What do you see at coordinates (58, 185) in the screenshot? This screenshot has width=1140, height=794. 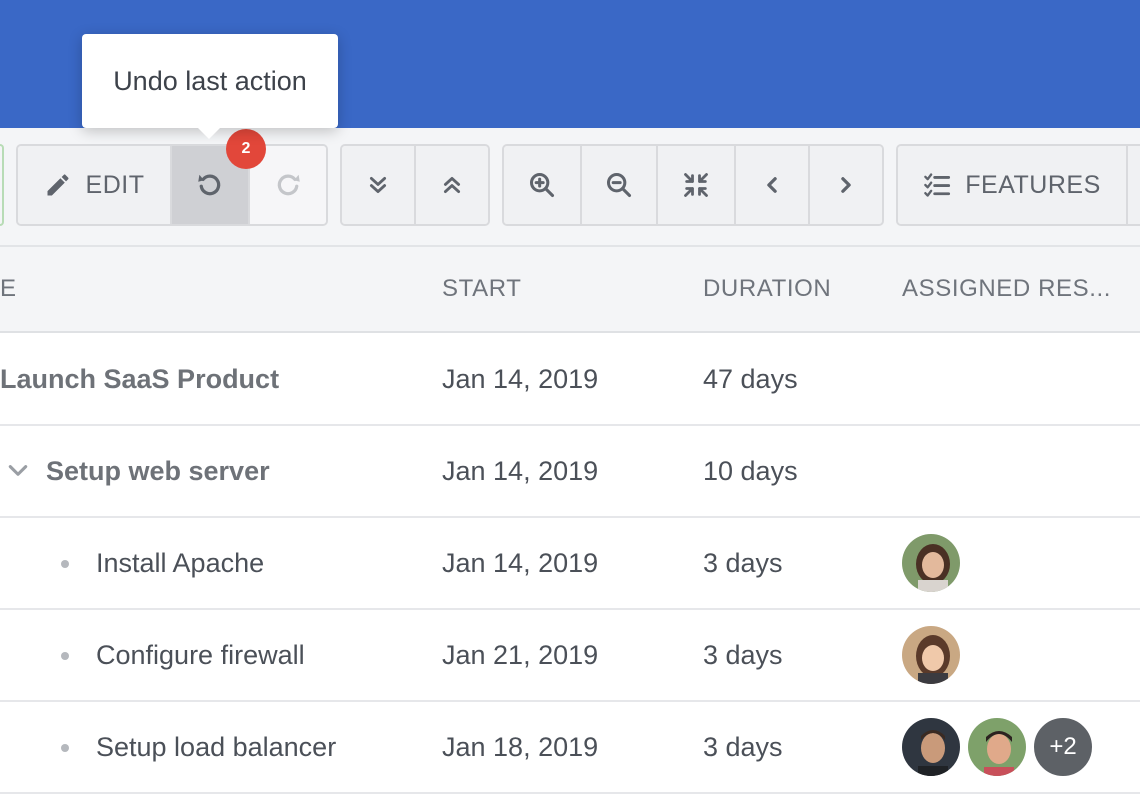 I see `pencil-icon` at bounding box center [58, 185].